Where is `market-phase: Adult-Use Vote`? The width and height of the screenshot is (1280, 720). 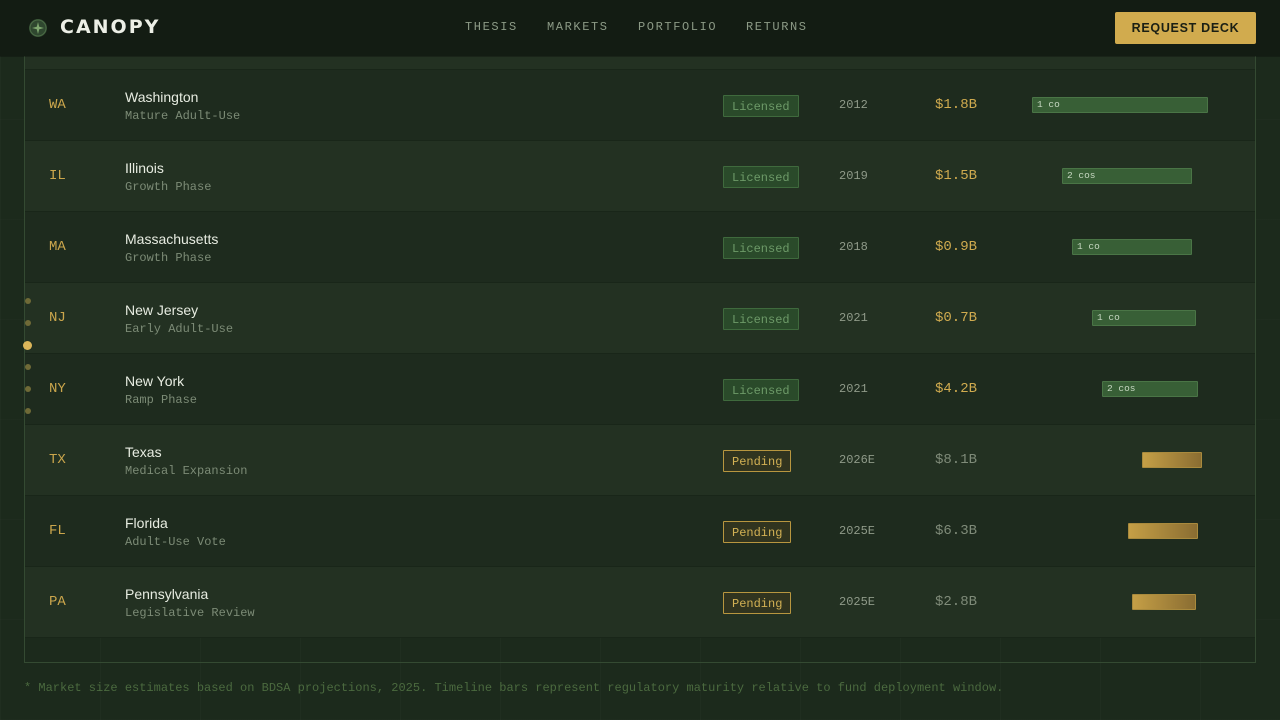
market-phase: Adult-Use Vote is located at coordinates (175, 542).